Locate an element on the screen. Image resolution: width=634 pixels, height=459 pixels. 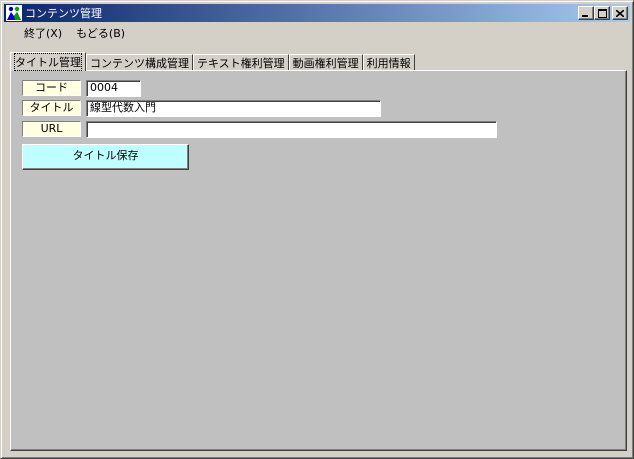
code-label: コード is located at coordinates (51, 88).